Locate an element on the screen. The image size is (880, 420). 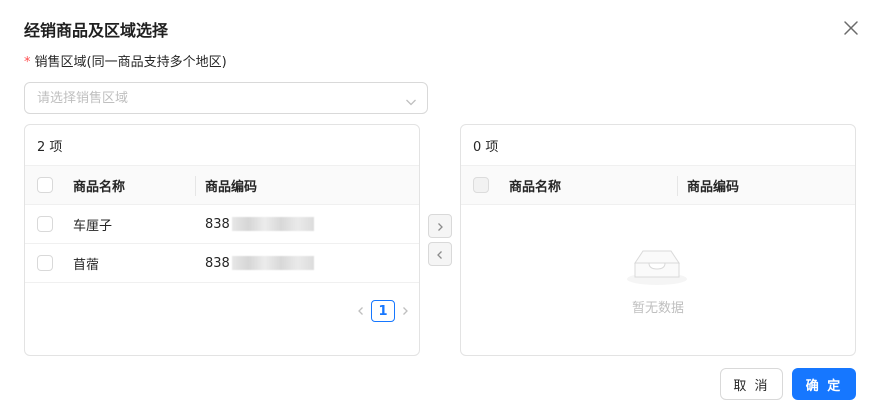
product-name: 车厘子 is located at coordinates (93, 226).